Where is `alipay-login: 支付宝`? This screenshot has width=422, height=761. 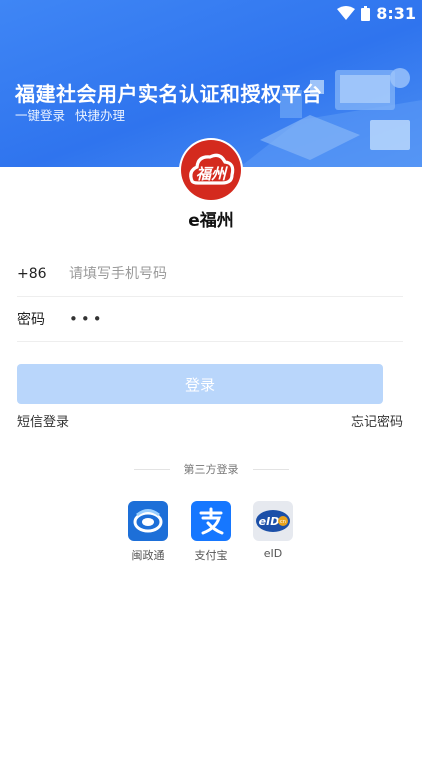 alipay-login: 支付宝 is located at coordinates (211, 532).